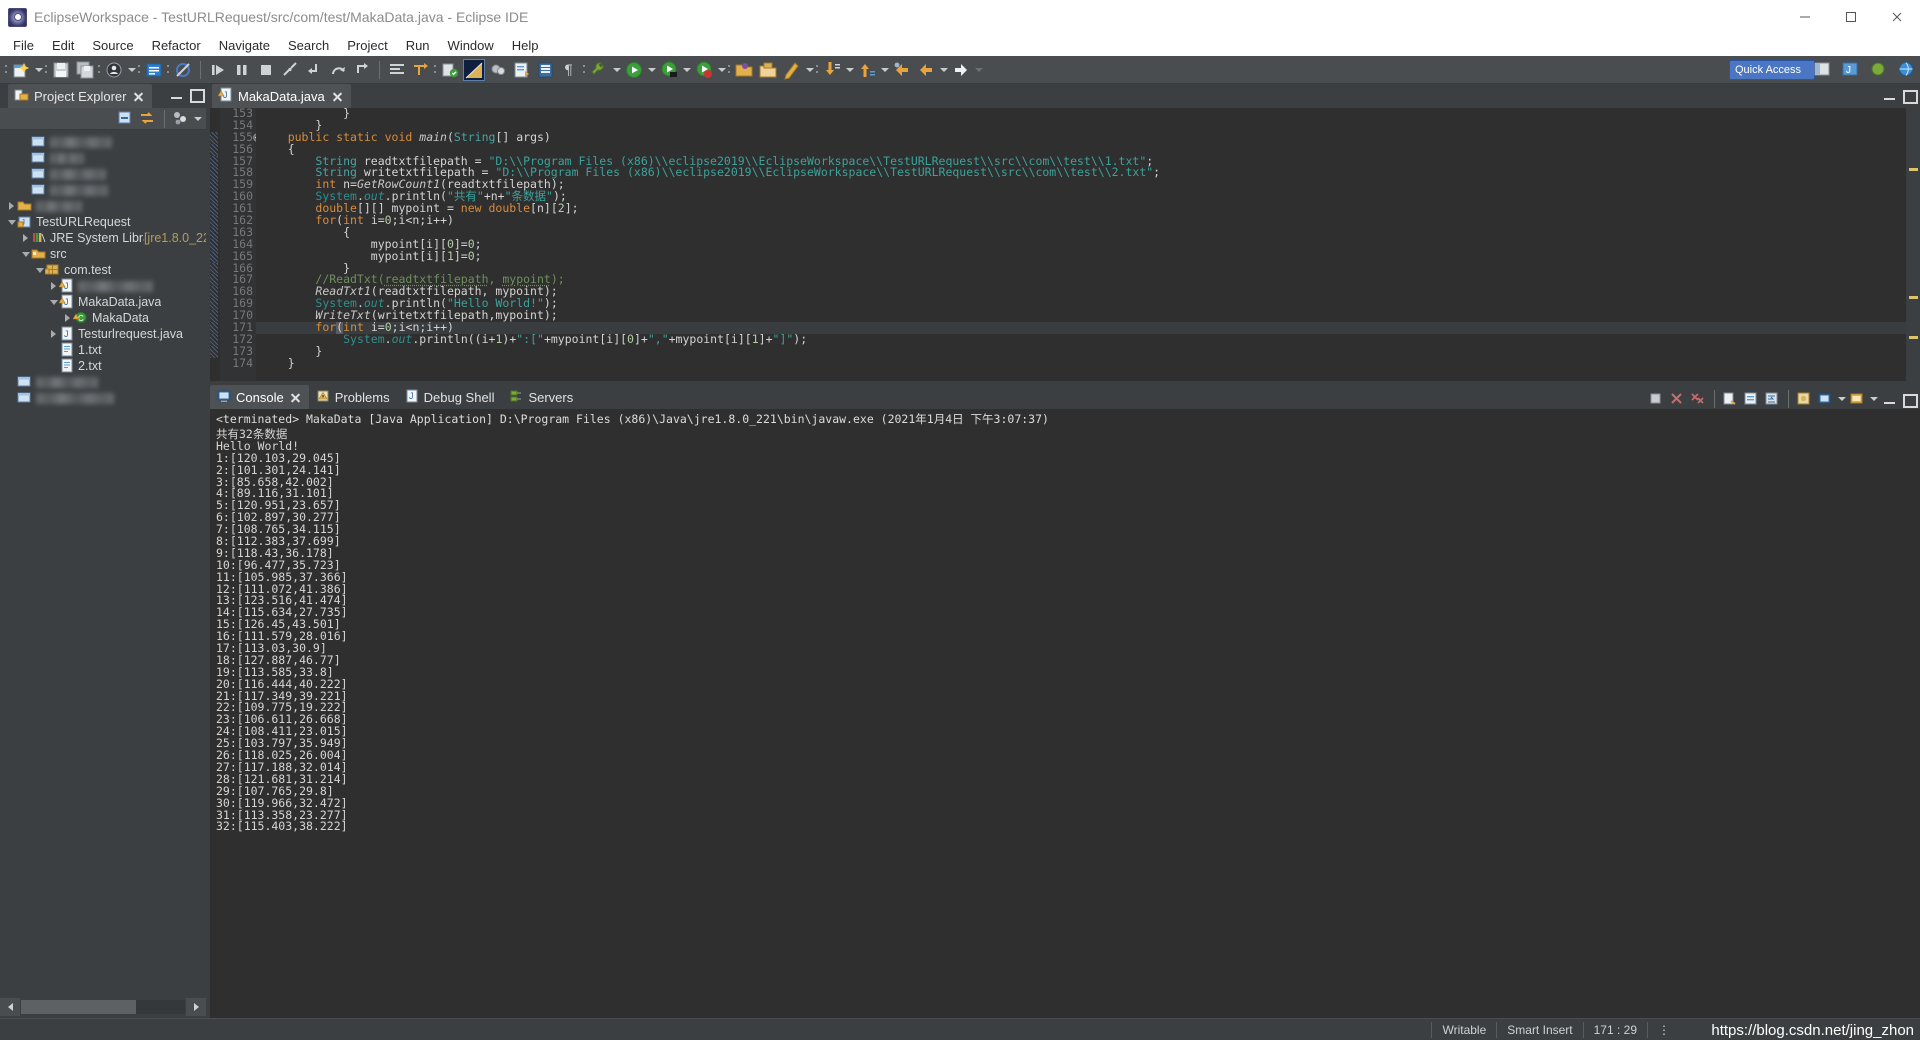 Image resolution: width=1920 pixels, height=1040 pixels. I want to click on open-console-dropdown-icon, so click(1873, 399).